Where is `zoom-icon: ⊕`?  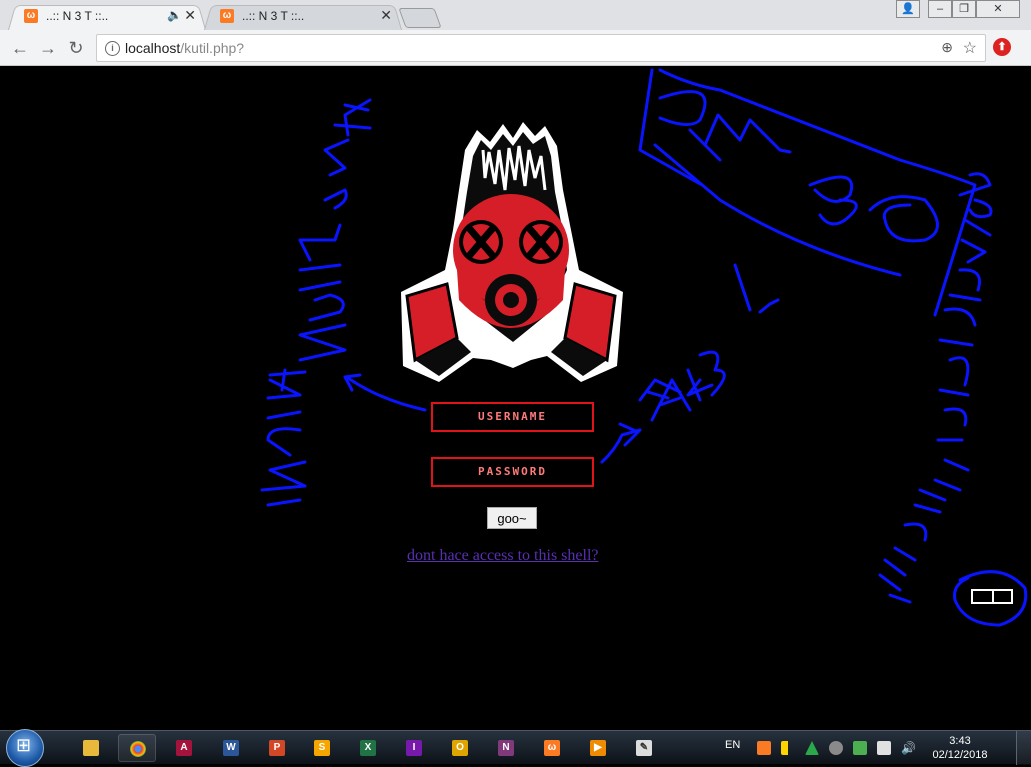
zoom-icon: ⊕ is located at coordinates (947, 47).